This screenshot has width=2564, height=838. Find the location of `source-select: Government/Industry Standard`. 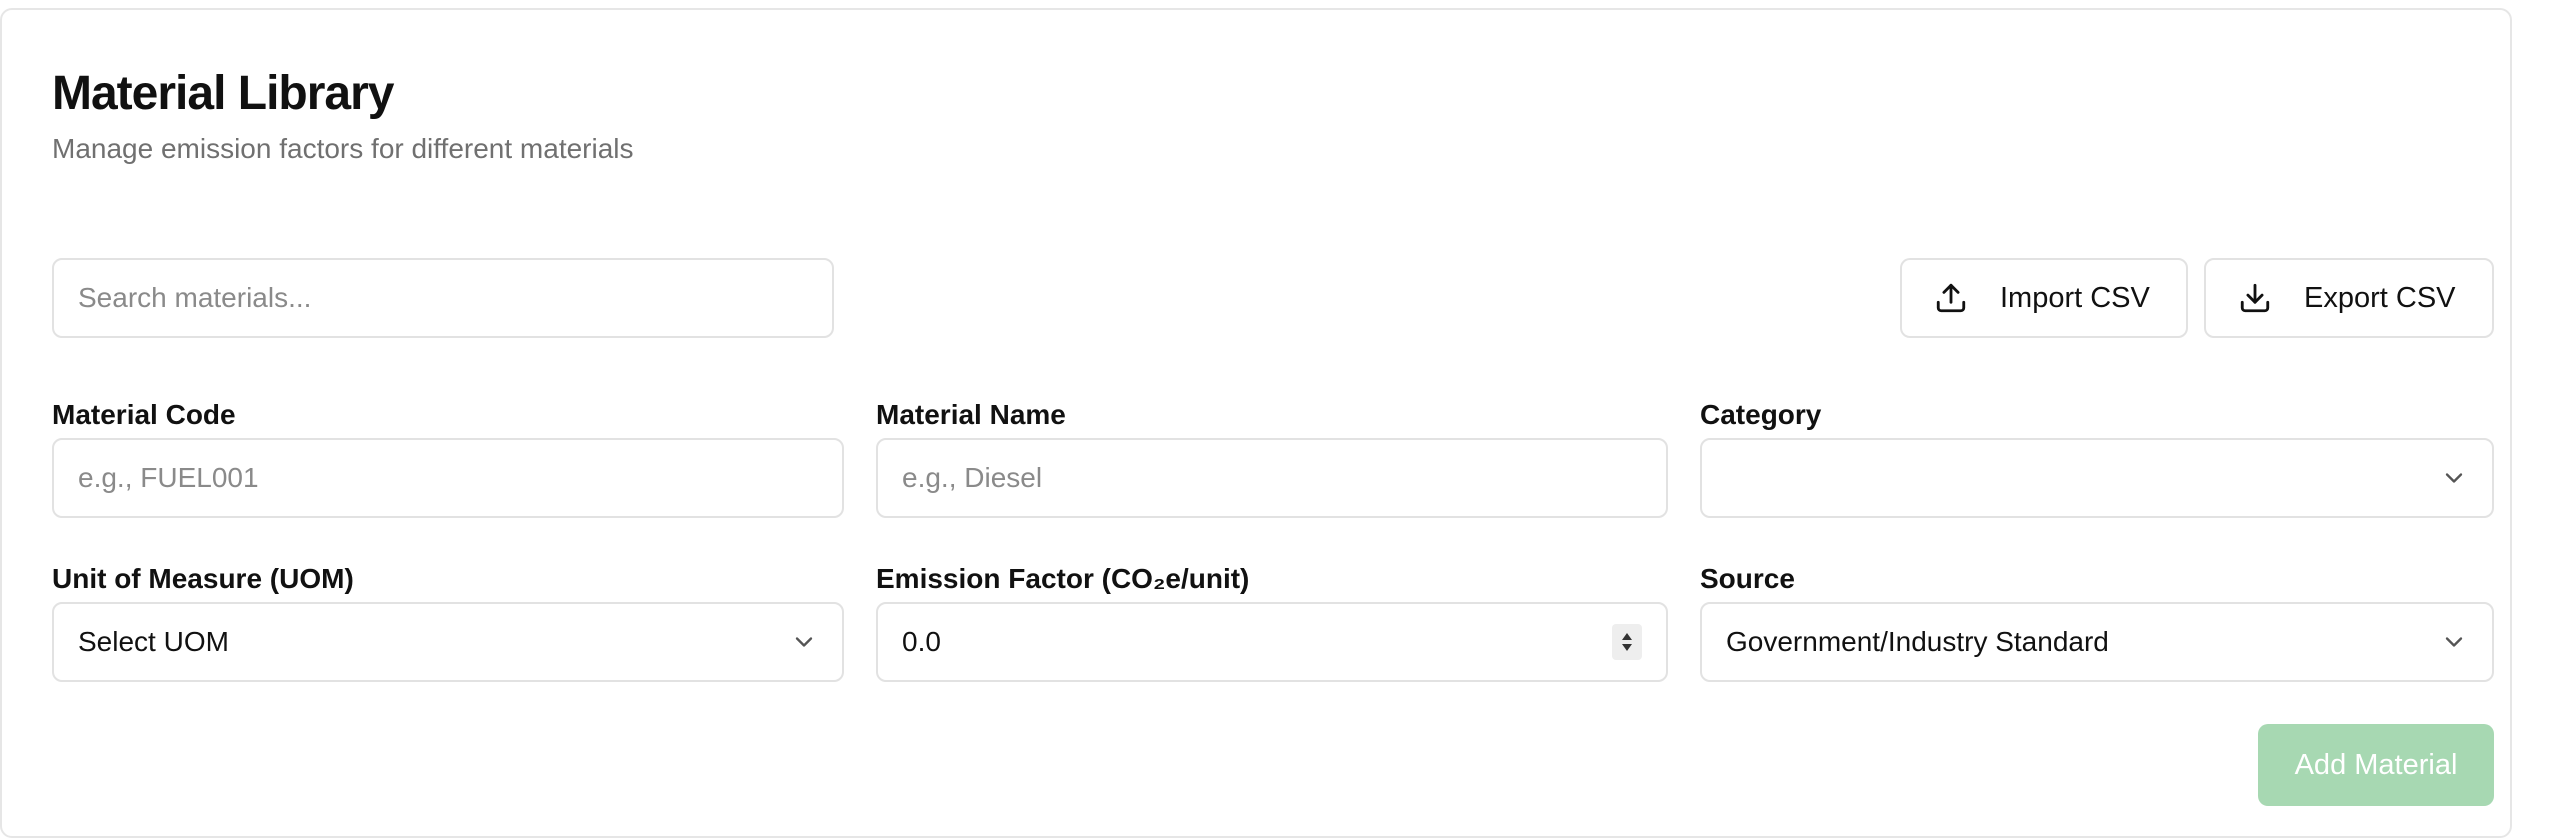

source-select: Government/Industry Standard is located at coordinates (2097, 642).